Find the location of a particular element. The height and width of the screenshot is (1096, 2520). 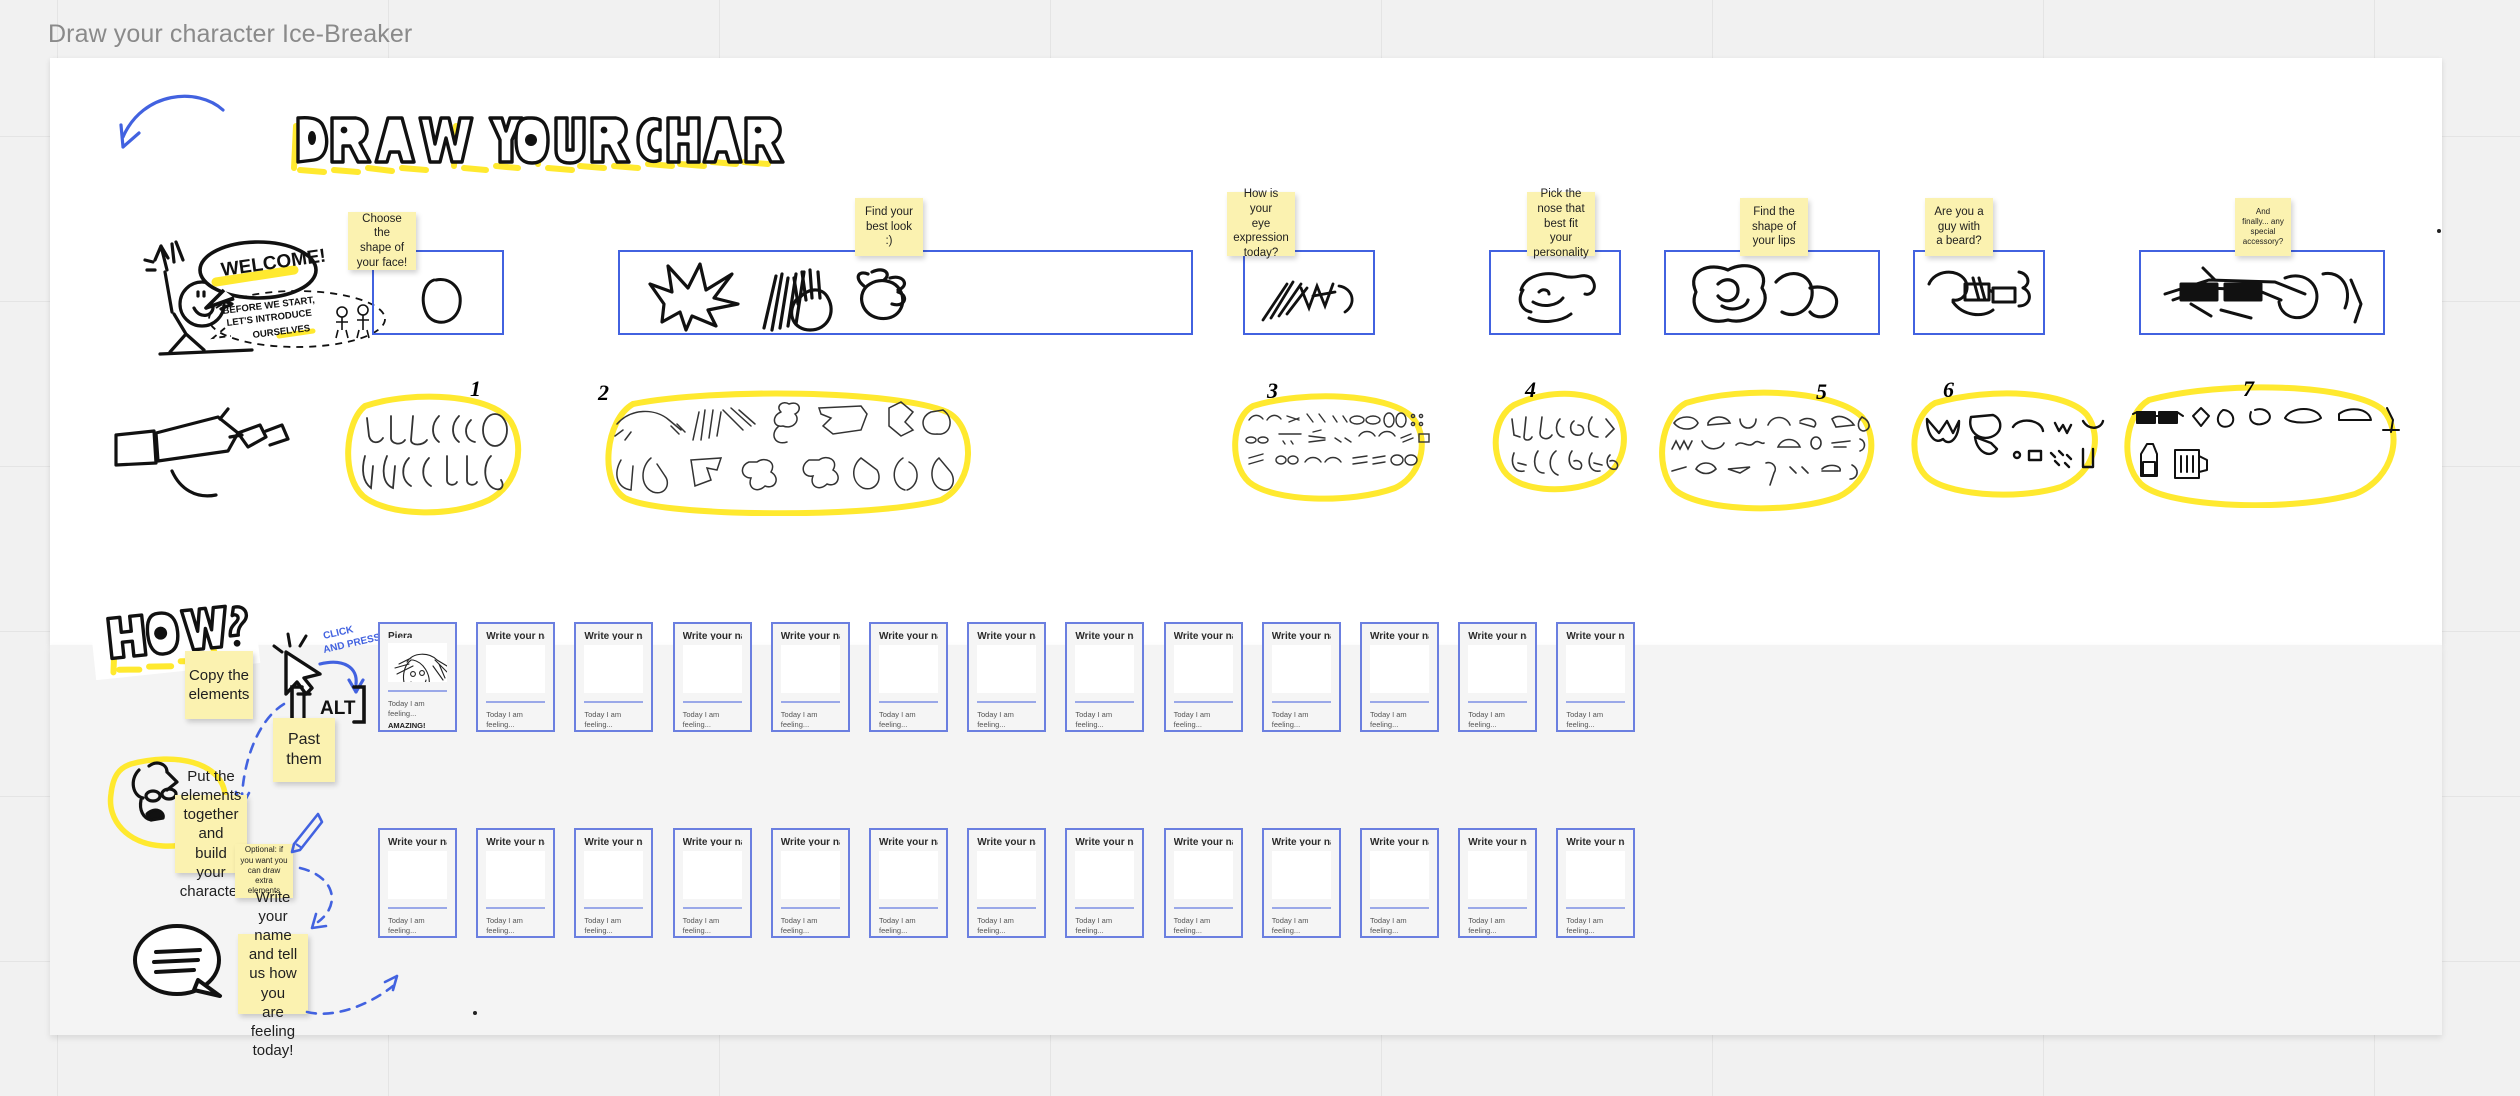

selection-handle-dot-lower is located at coordinates (475, 1013).